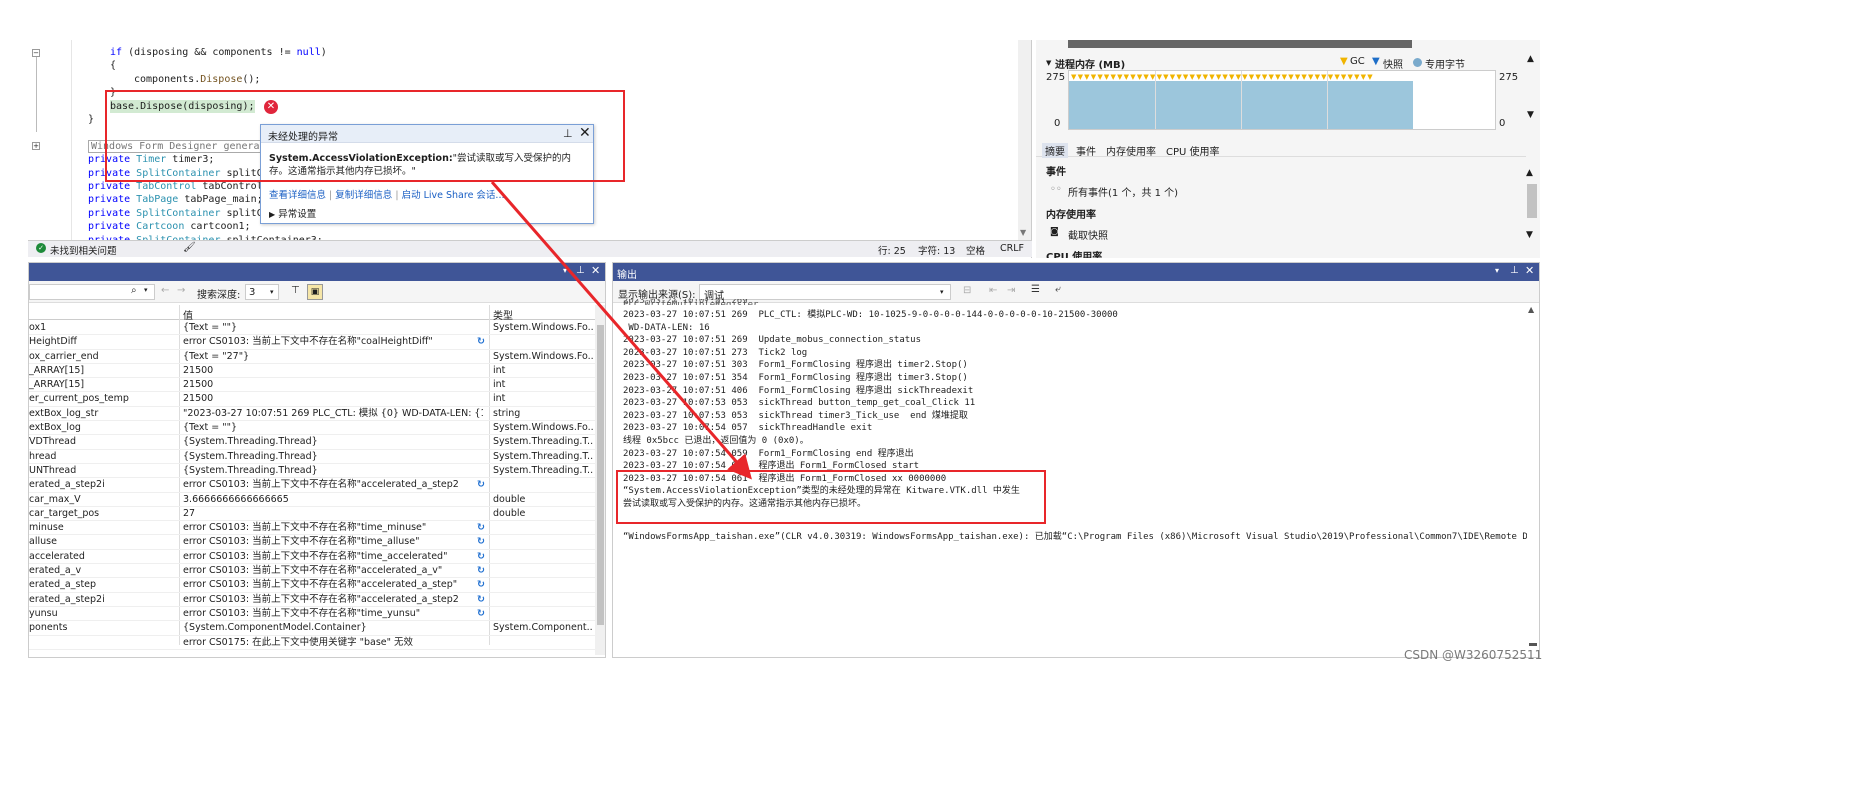 The width and height of the screenshot is (1873, 799). I want to click on annotation-arrow, so click(621, 330).